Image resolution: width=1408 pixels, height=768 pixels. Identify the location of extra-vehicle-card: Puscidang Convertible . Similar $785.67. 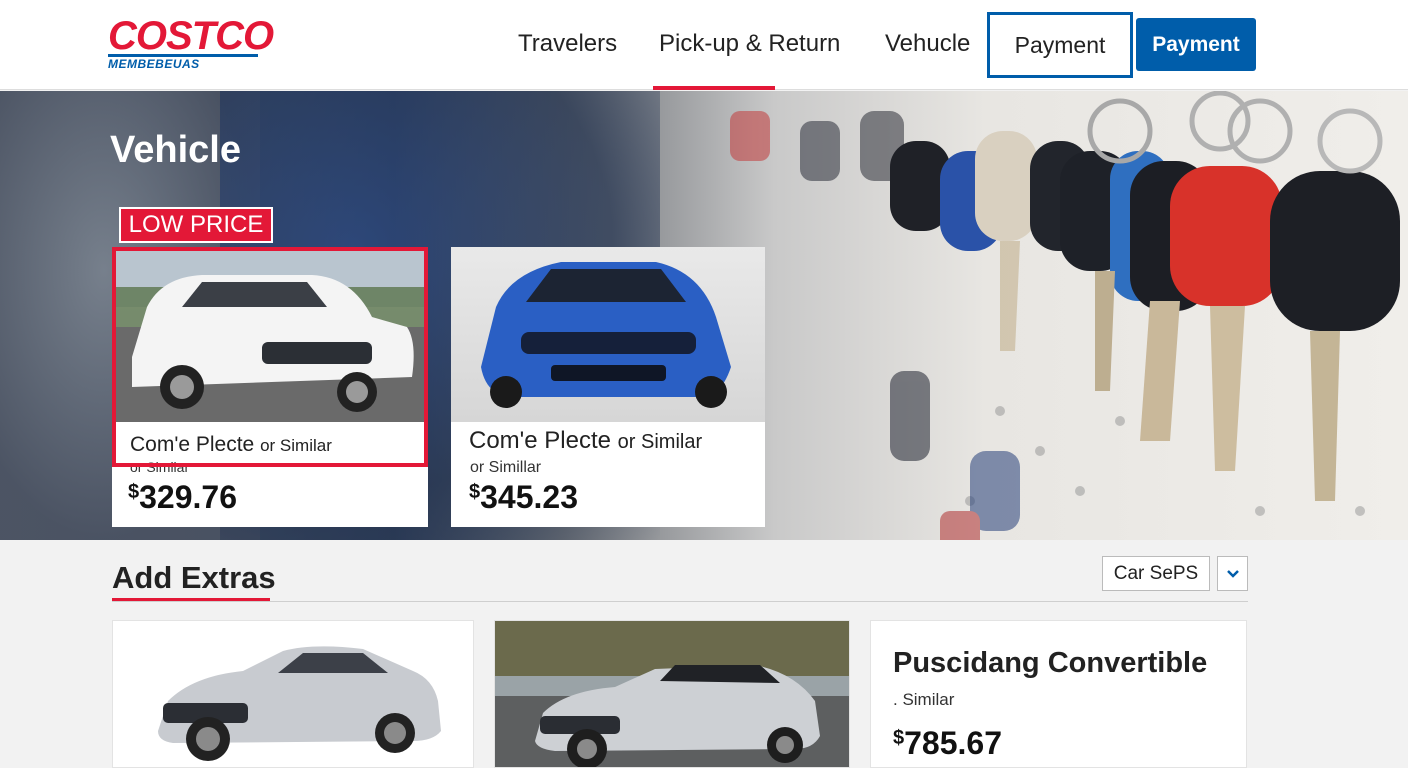
(1058, 694).